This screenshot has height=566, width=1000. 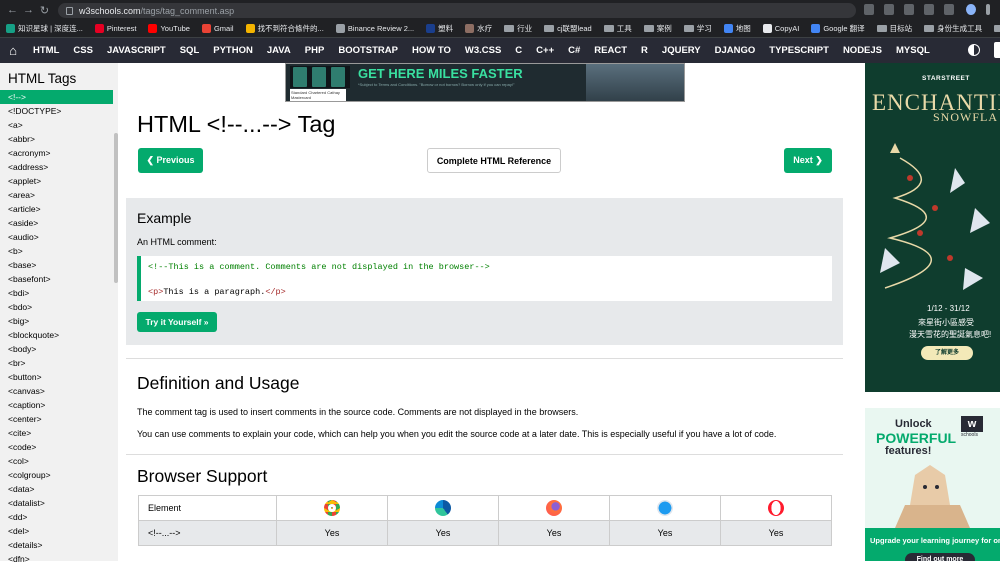 I want to click on bookmark-item: 地图, so click(x=737, y=28).